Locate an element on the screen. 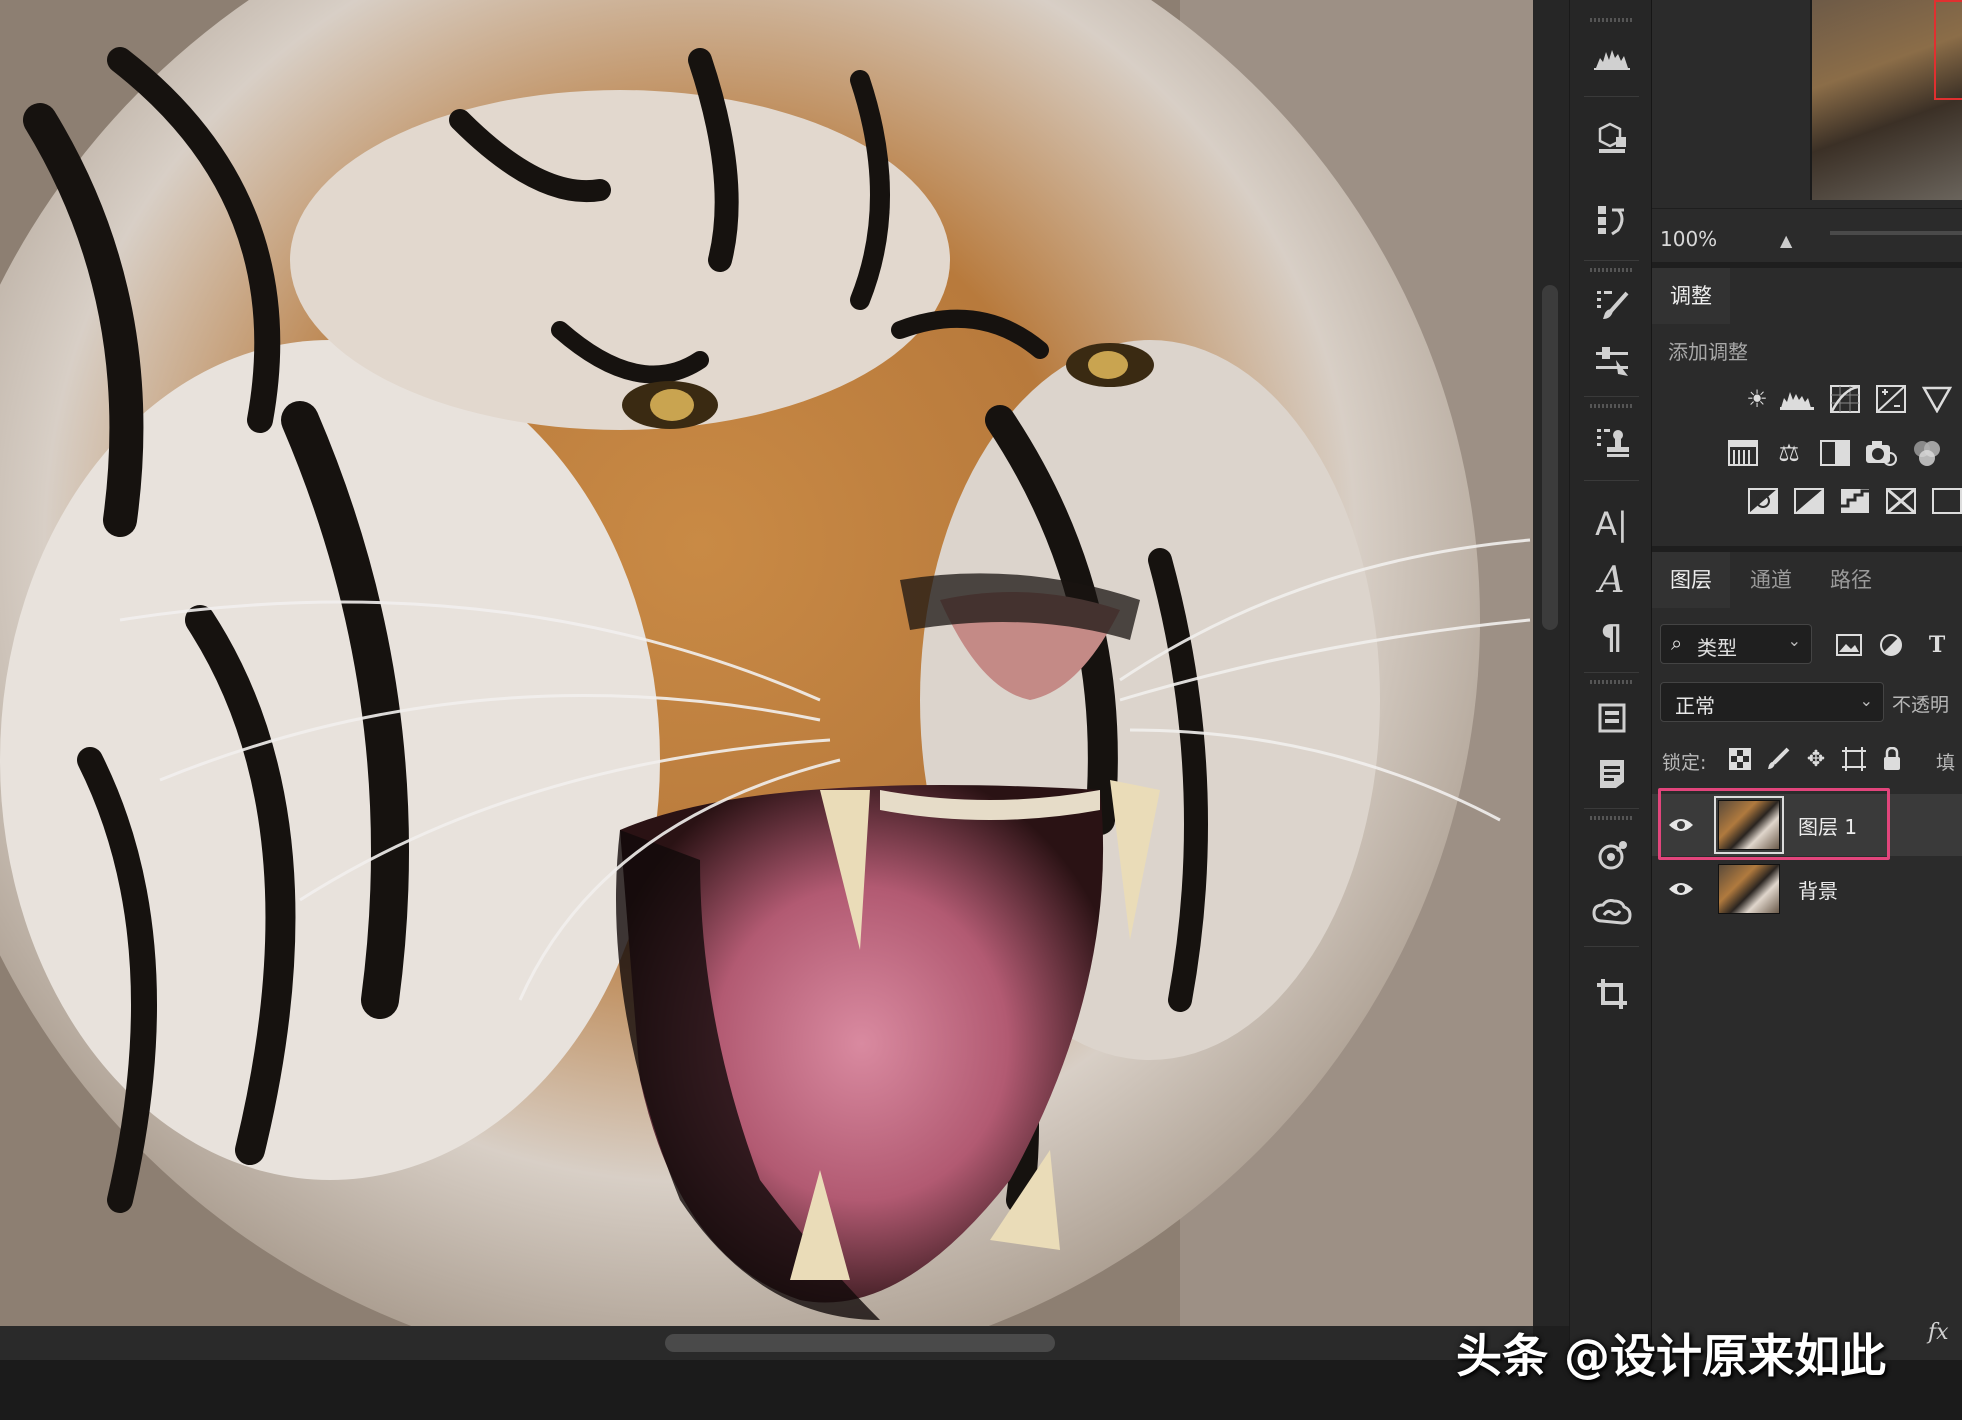 The height and width of the screenshot is (1420, 1962). creative-cloud-icon is located at coordinates (1611, 912).